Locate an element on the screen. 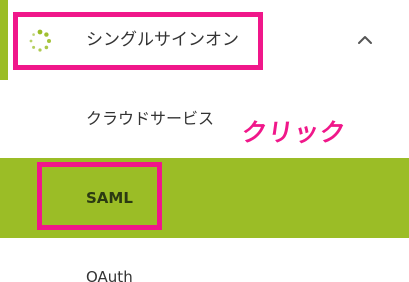  sidebar-item-label: OAuth is located at coordinates (109, 275).